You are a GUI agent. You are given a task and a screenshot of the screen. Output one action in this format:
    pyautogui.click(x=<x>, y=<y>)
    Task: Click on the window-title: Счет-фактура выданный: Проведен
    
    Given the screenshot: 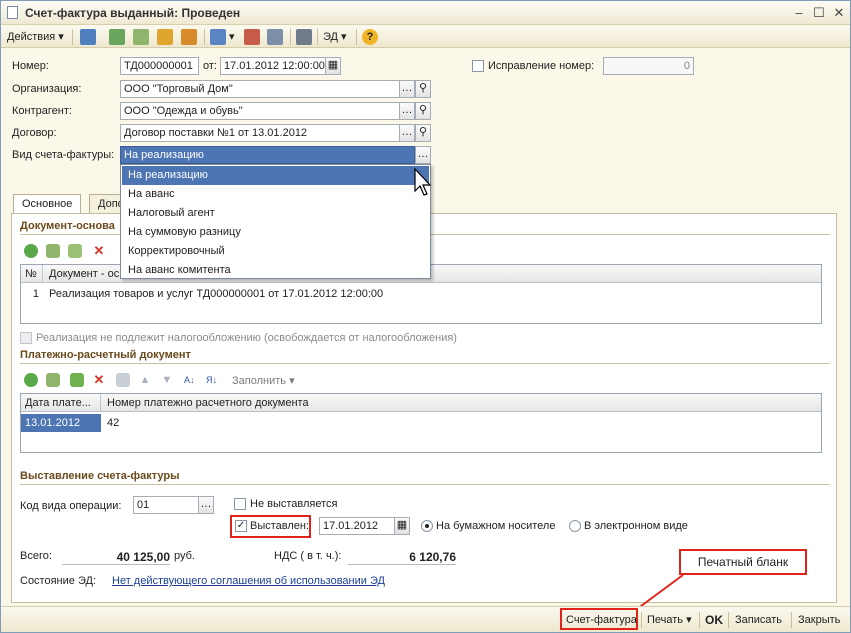 What is the action you would take?
    pyautogui.click(x=133, y=13)
    